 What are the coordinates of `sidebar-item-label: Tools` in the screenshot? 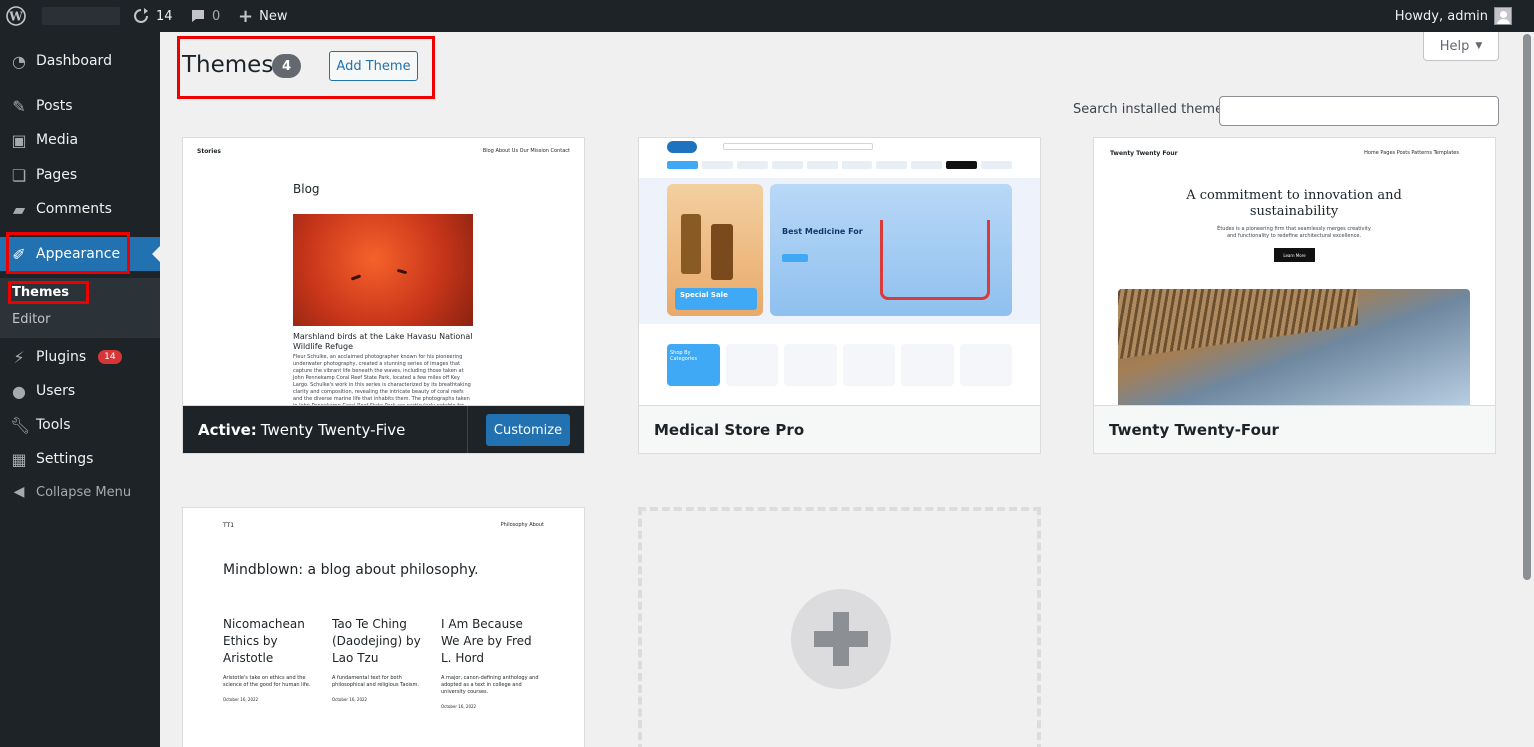 It's located at (53, 425).